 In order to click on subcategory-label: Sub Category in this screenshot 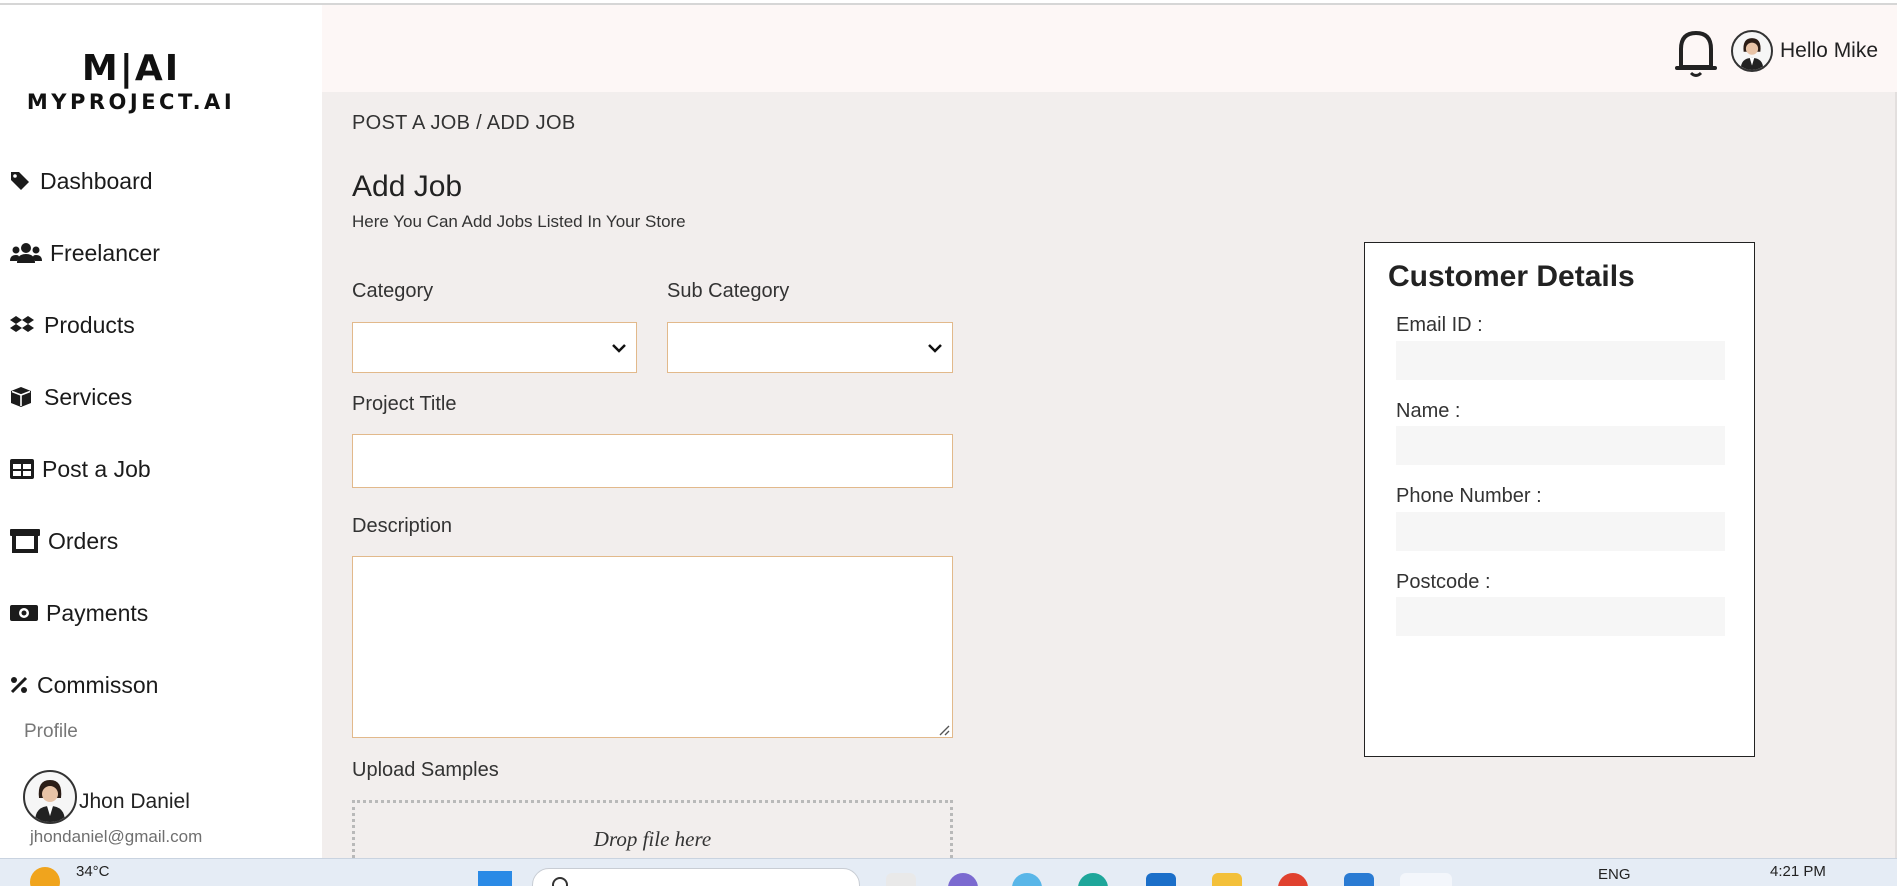, I will do `click(728, 291)`.